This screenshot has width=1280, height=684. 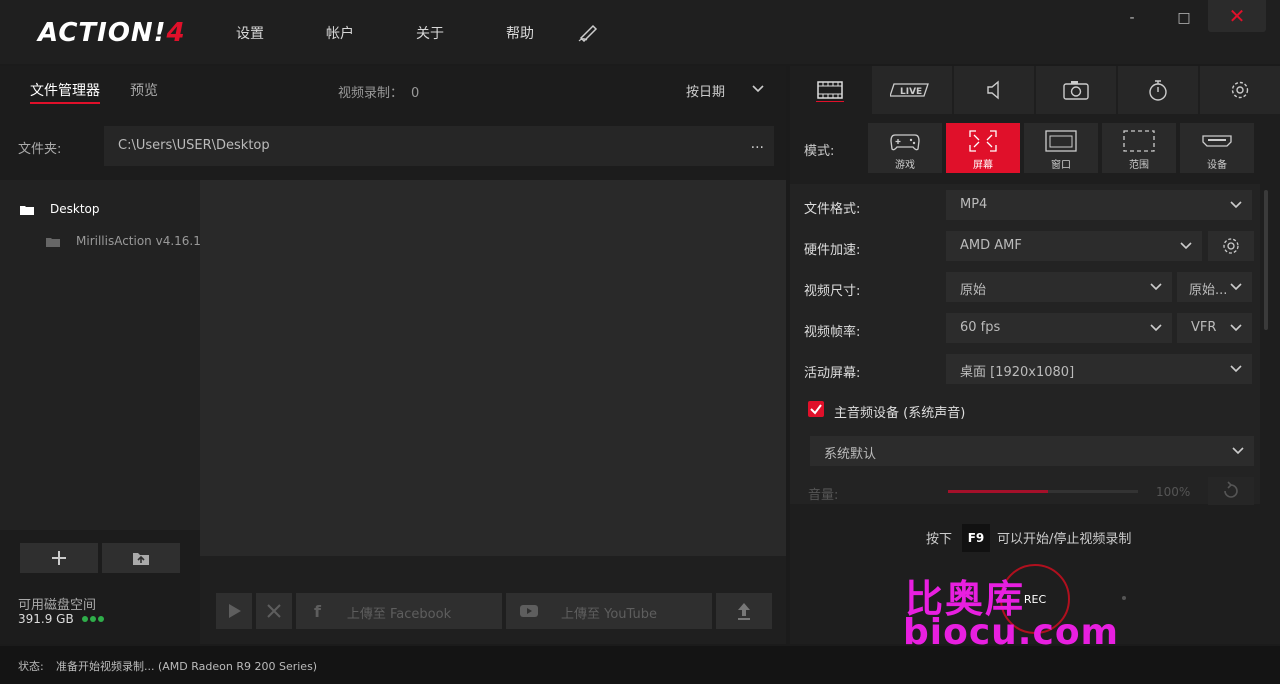 I want to click on play-icon, so click(x=235, y=611).